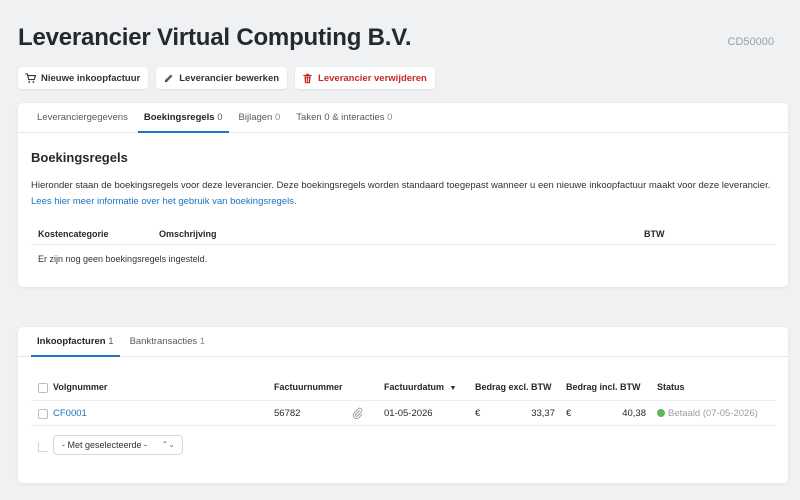 The image size is (800, 500). What do you see at coordinates (661, 413) in the screenshot?
I see `status-dot-icon` at bounding box center [661, 413].